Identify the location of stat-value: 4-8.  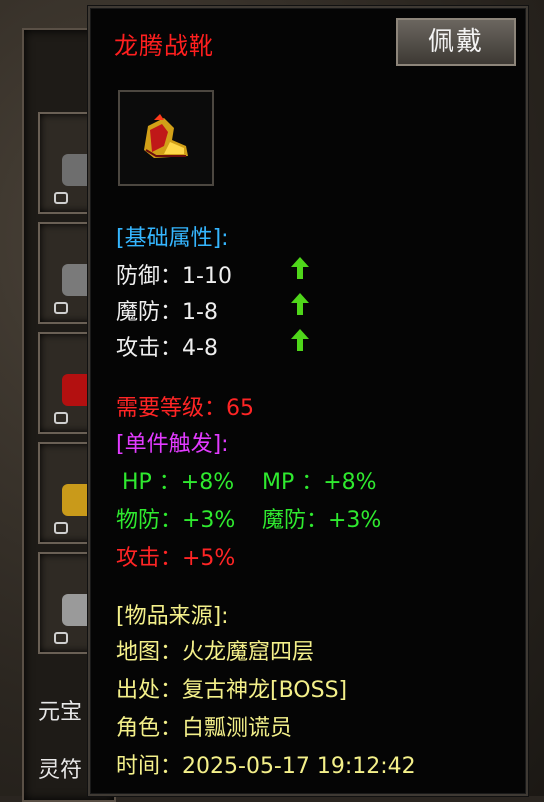
(200, 348).